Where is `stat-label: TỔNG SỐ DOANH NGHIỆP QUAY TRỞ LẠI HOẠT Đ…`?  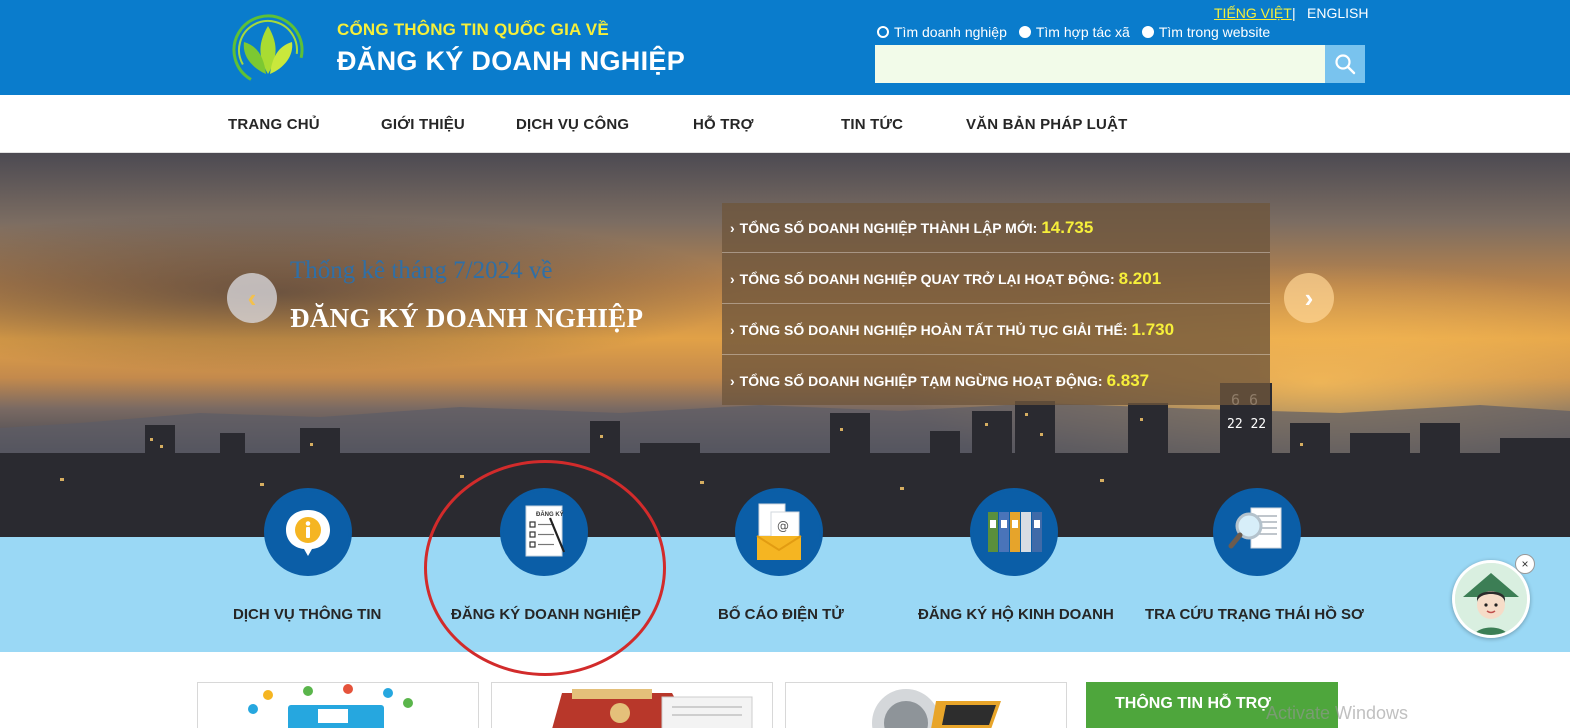 stat-label: TỔNG SỐ DOANH NGHIỆP QUAY TRỞ LẠI HOẠT Đ… is located at coordinates (927, 278).